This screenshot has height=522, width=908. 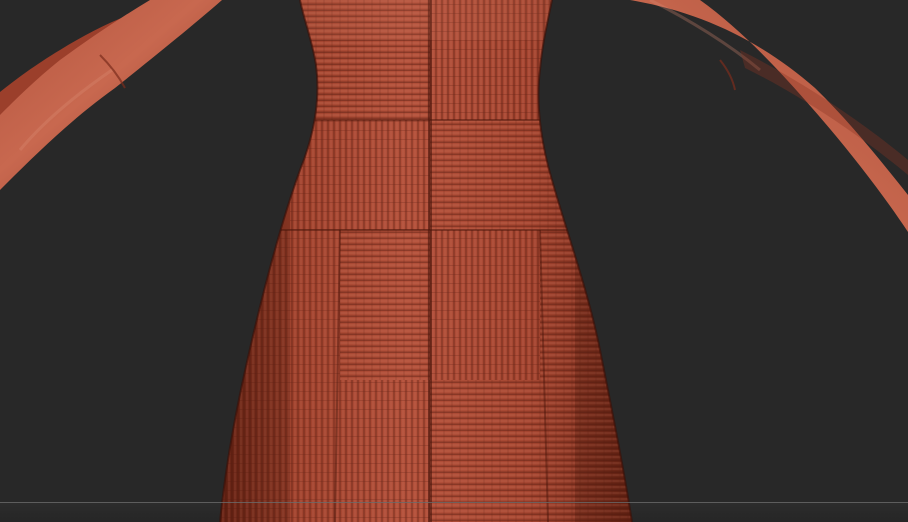 I want to click on right-arm, so click(x=769, y=116).